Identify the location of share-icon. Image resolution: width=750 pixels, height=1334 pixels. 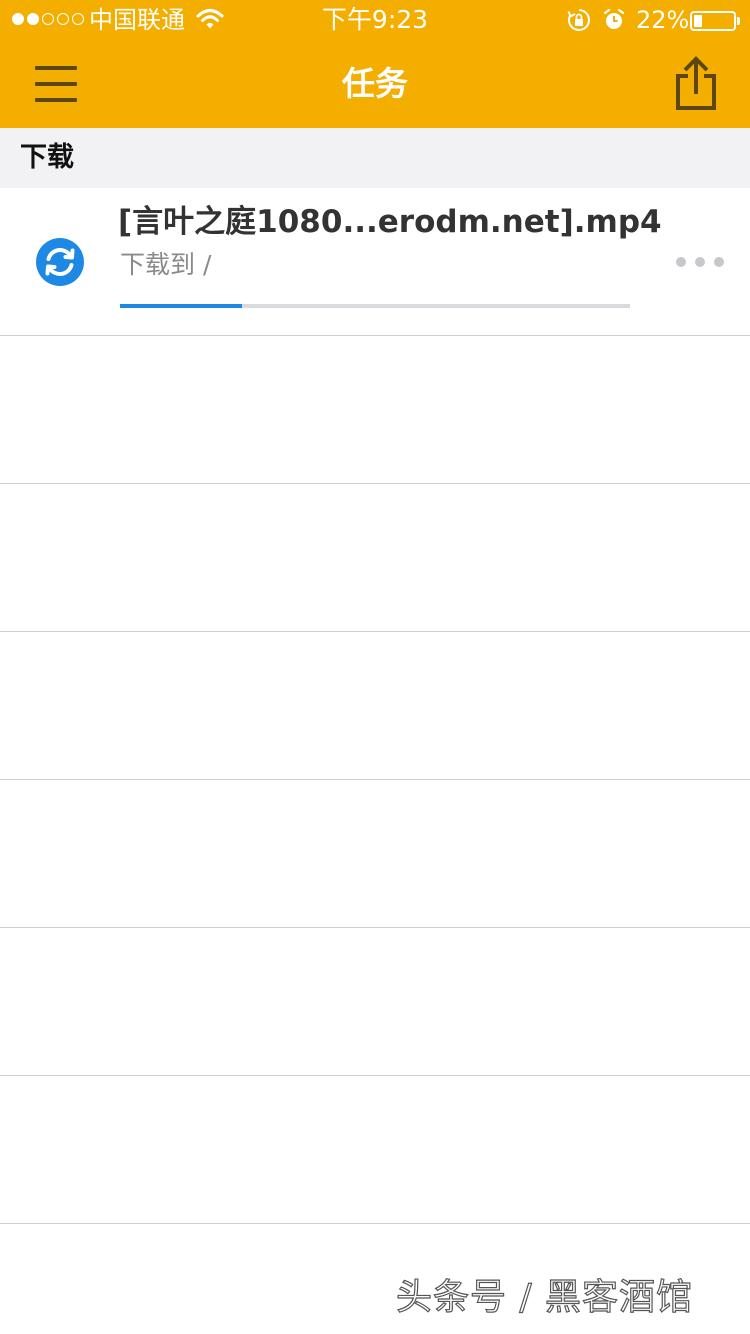
(696, 84).